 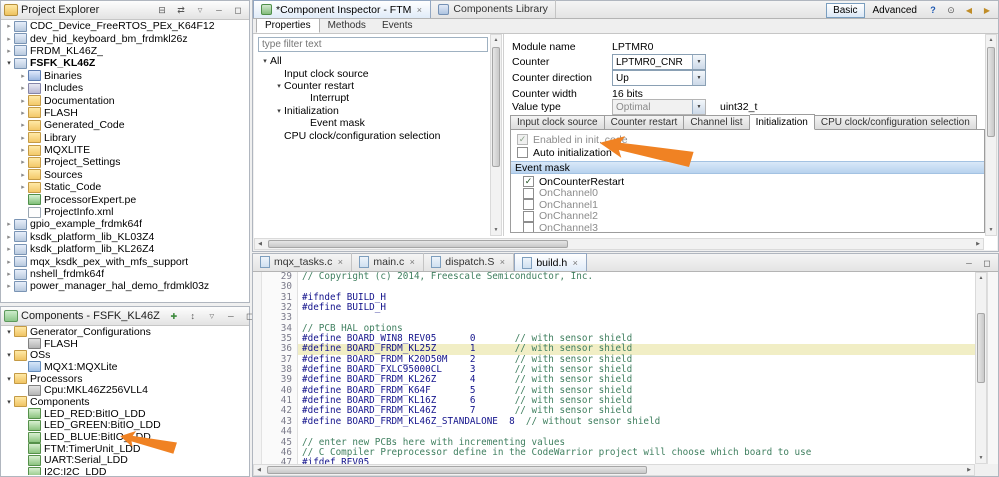 I want to click on tab-counter-restart: Counter restart, so click(x=644, y=122).